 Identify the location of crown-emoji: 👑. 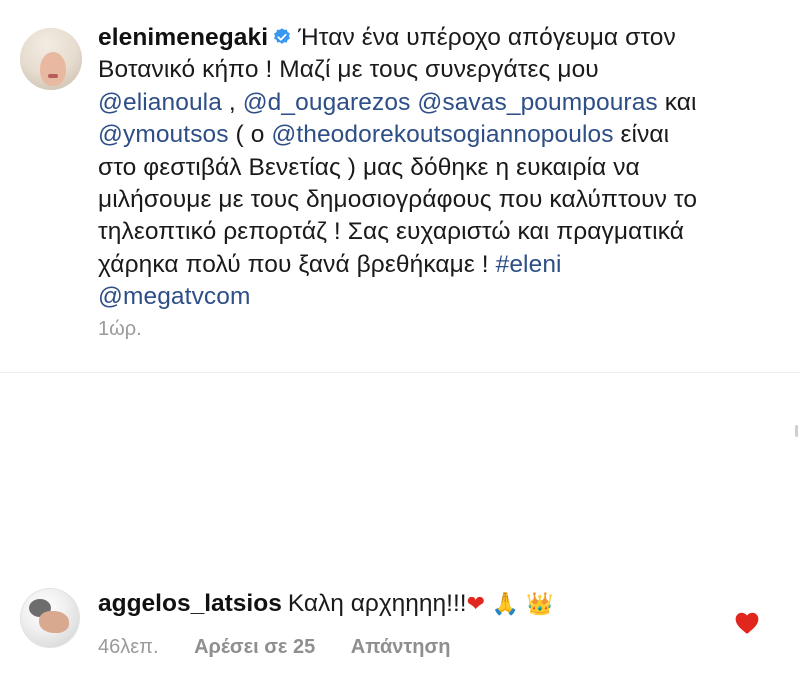
(540, 604).